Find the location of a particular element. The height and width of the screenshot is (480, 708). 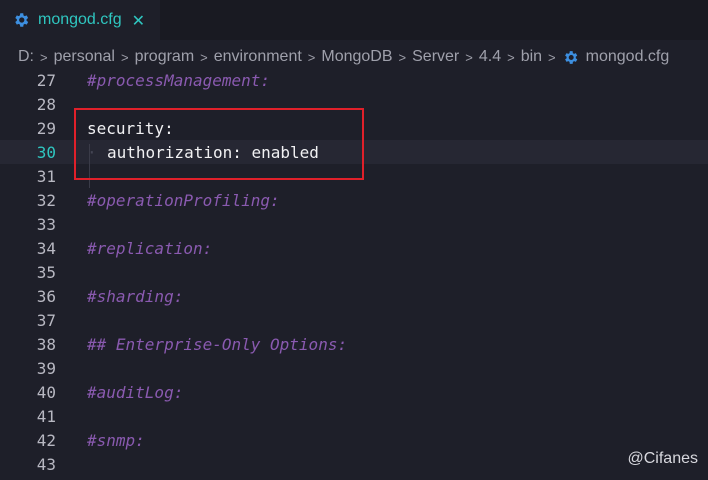

code-line: 28 is located at coordinates (354, 104).